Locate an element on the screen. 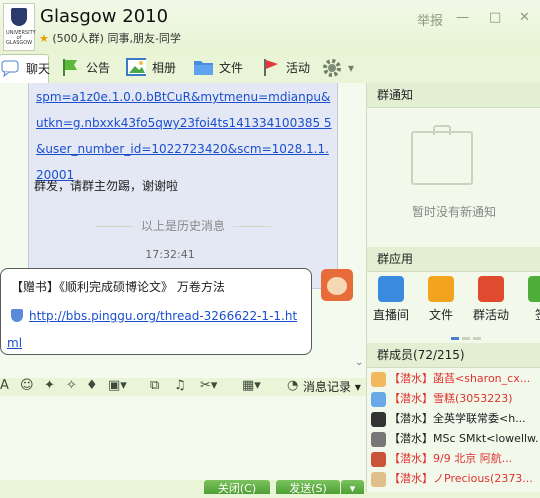  tab-events: 活动 is located at coordinates (288, 68).